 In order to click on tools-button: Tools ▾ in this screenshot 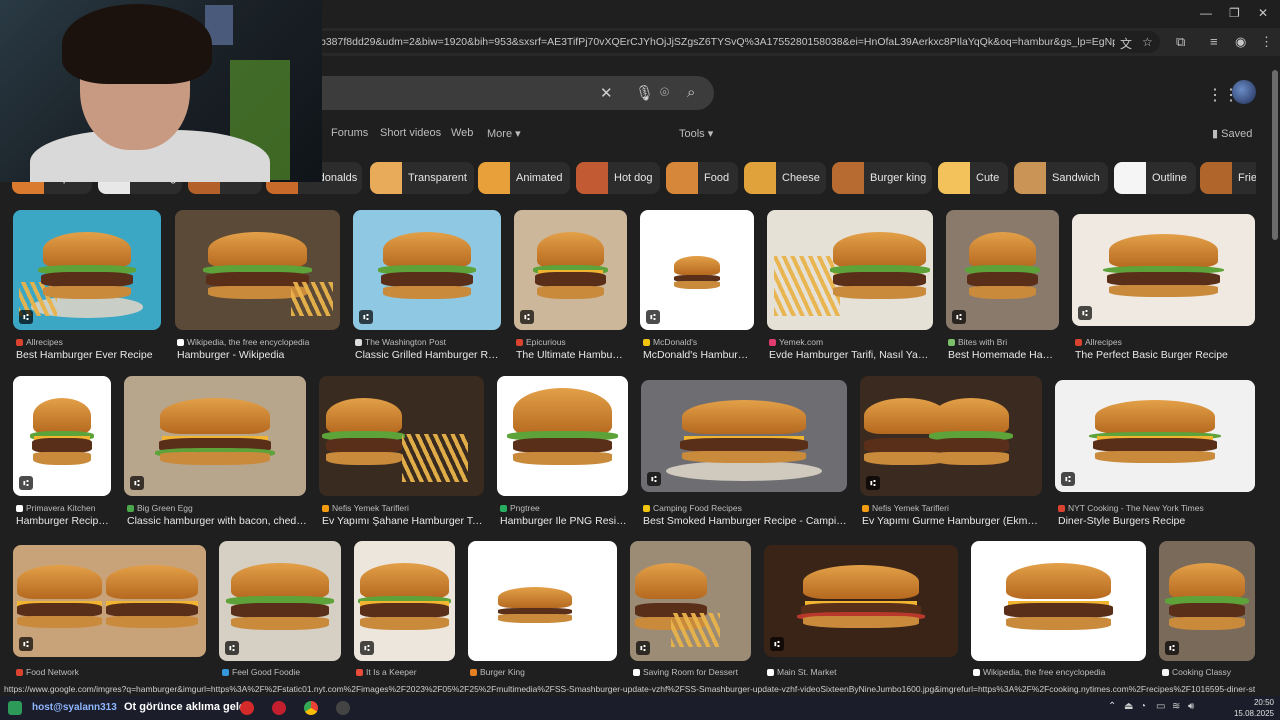, I will do `click(696, 133)`.